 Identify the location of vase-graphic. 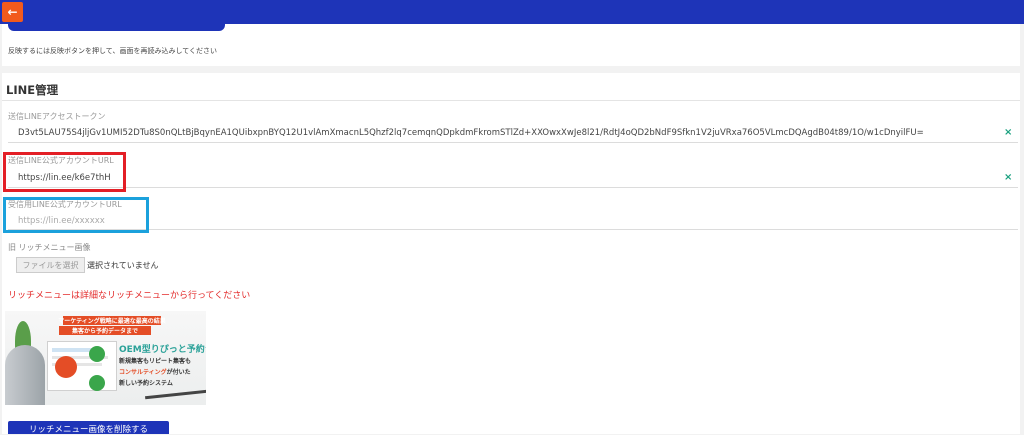
(25, 375).